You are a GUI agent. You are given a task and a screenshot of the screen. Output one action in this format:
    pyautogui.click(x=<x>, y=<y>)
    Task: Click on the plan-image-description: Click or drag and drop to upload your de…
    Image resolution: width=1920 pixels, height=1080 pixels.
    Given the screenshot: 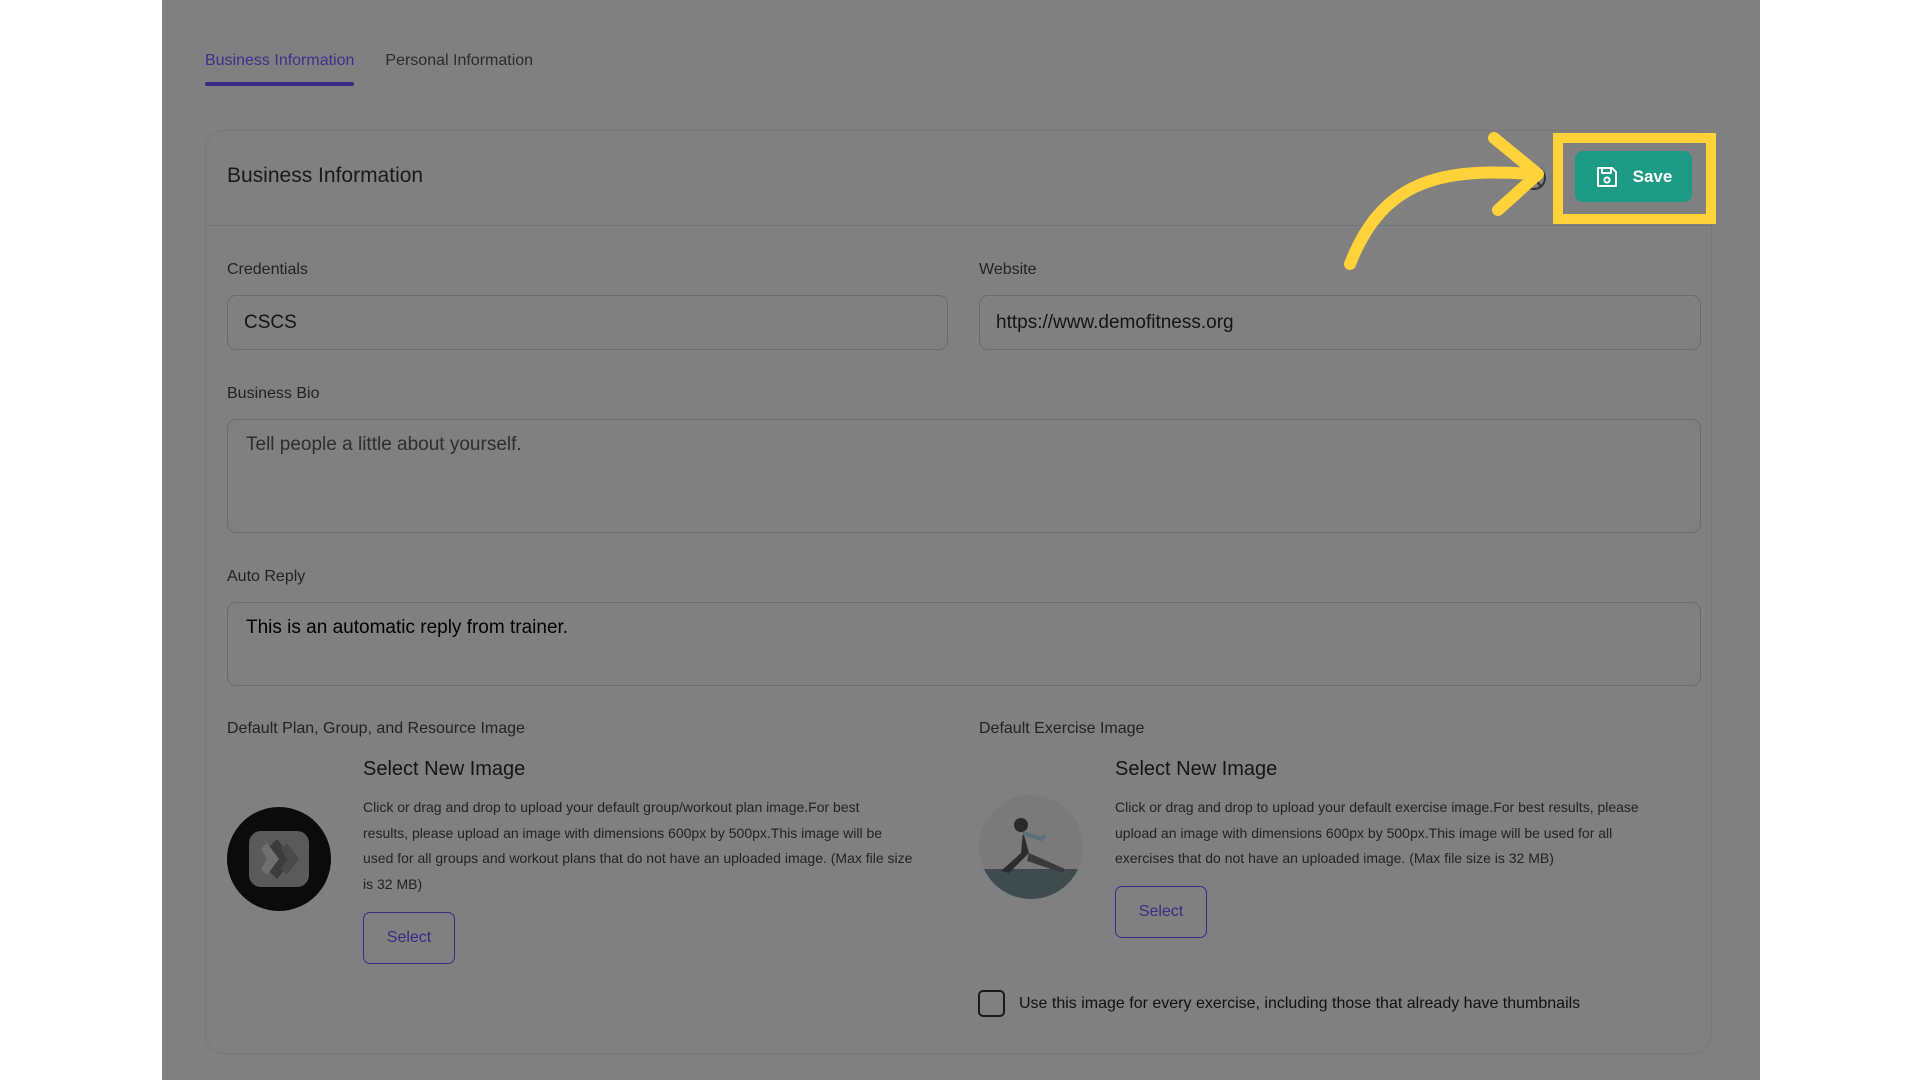 What is the action you would take?
    pyautogui.click(x=658, y=846)
    